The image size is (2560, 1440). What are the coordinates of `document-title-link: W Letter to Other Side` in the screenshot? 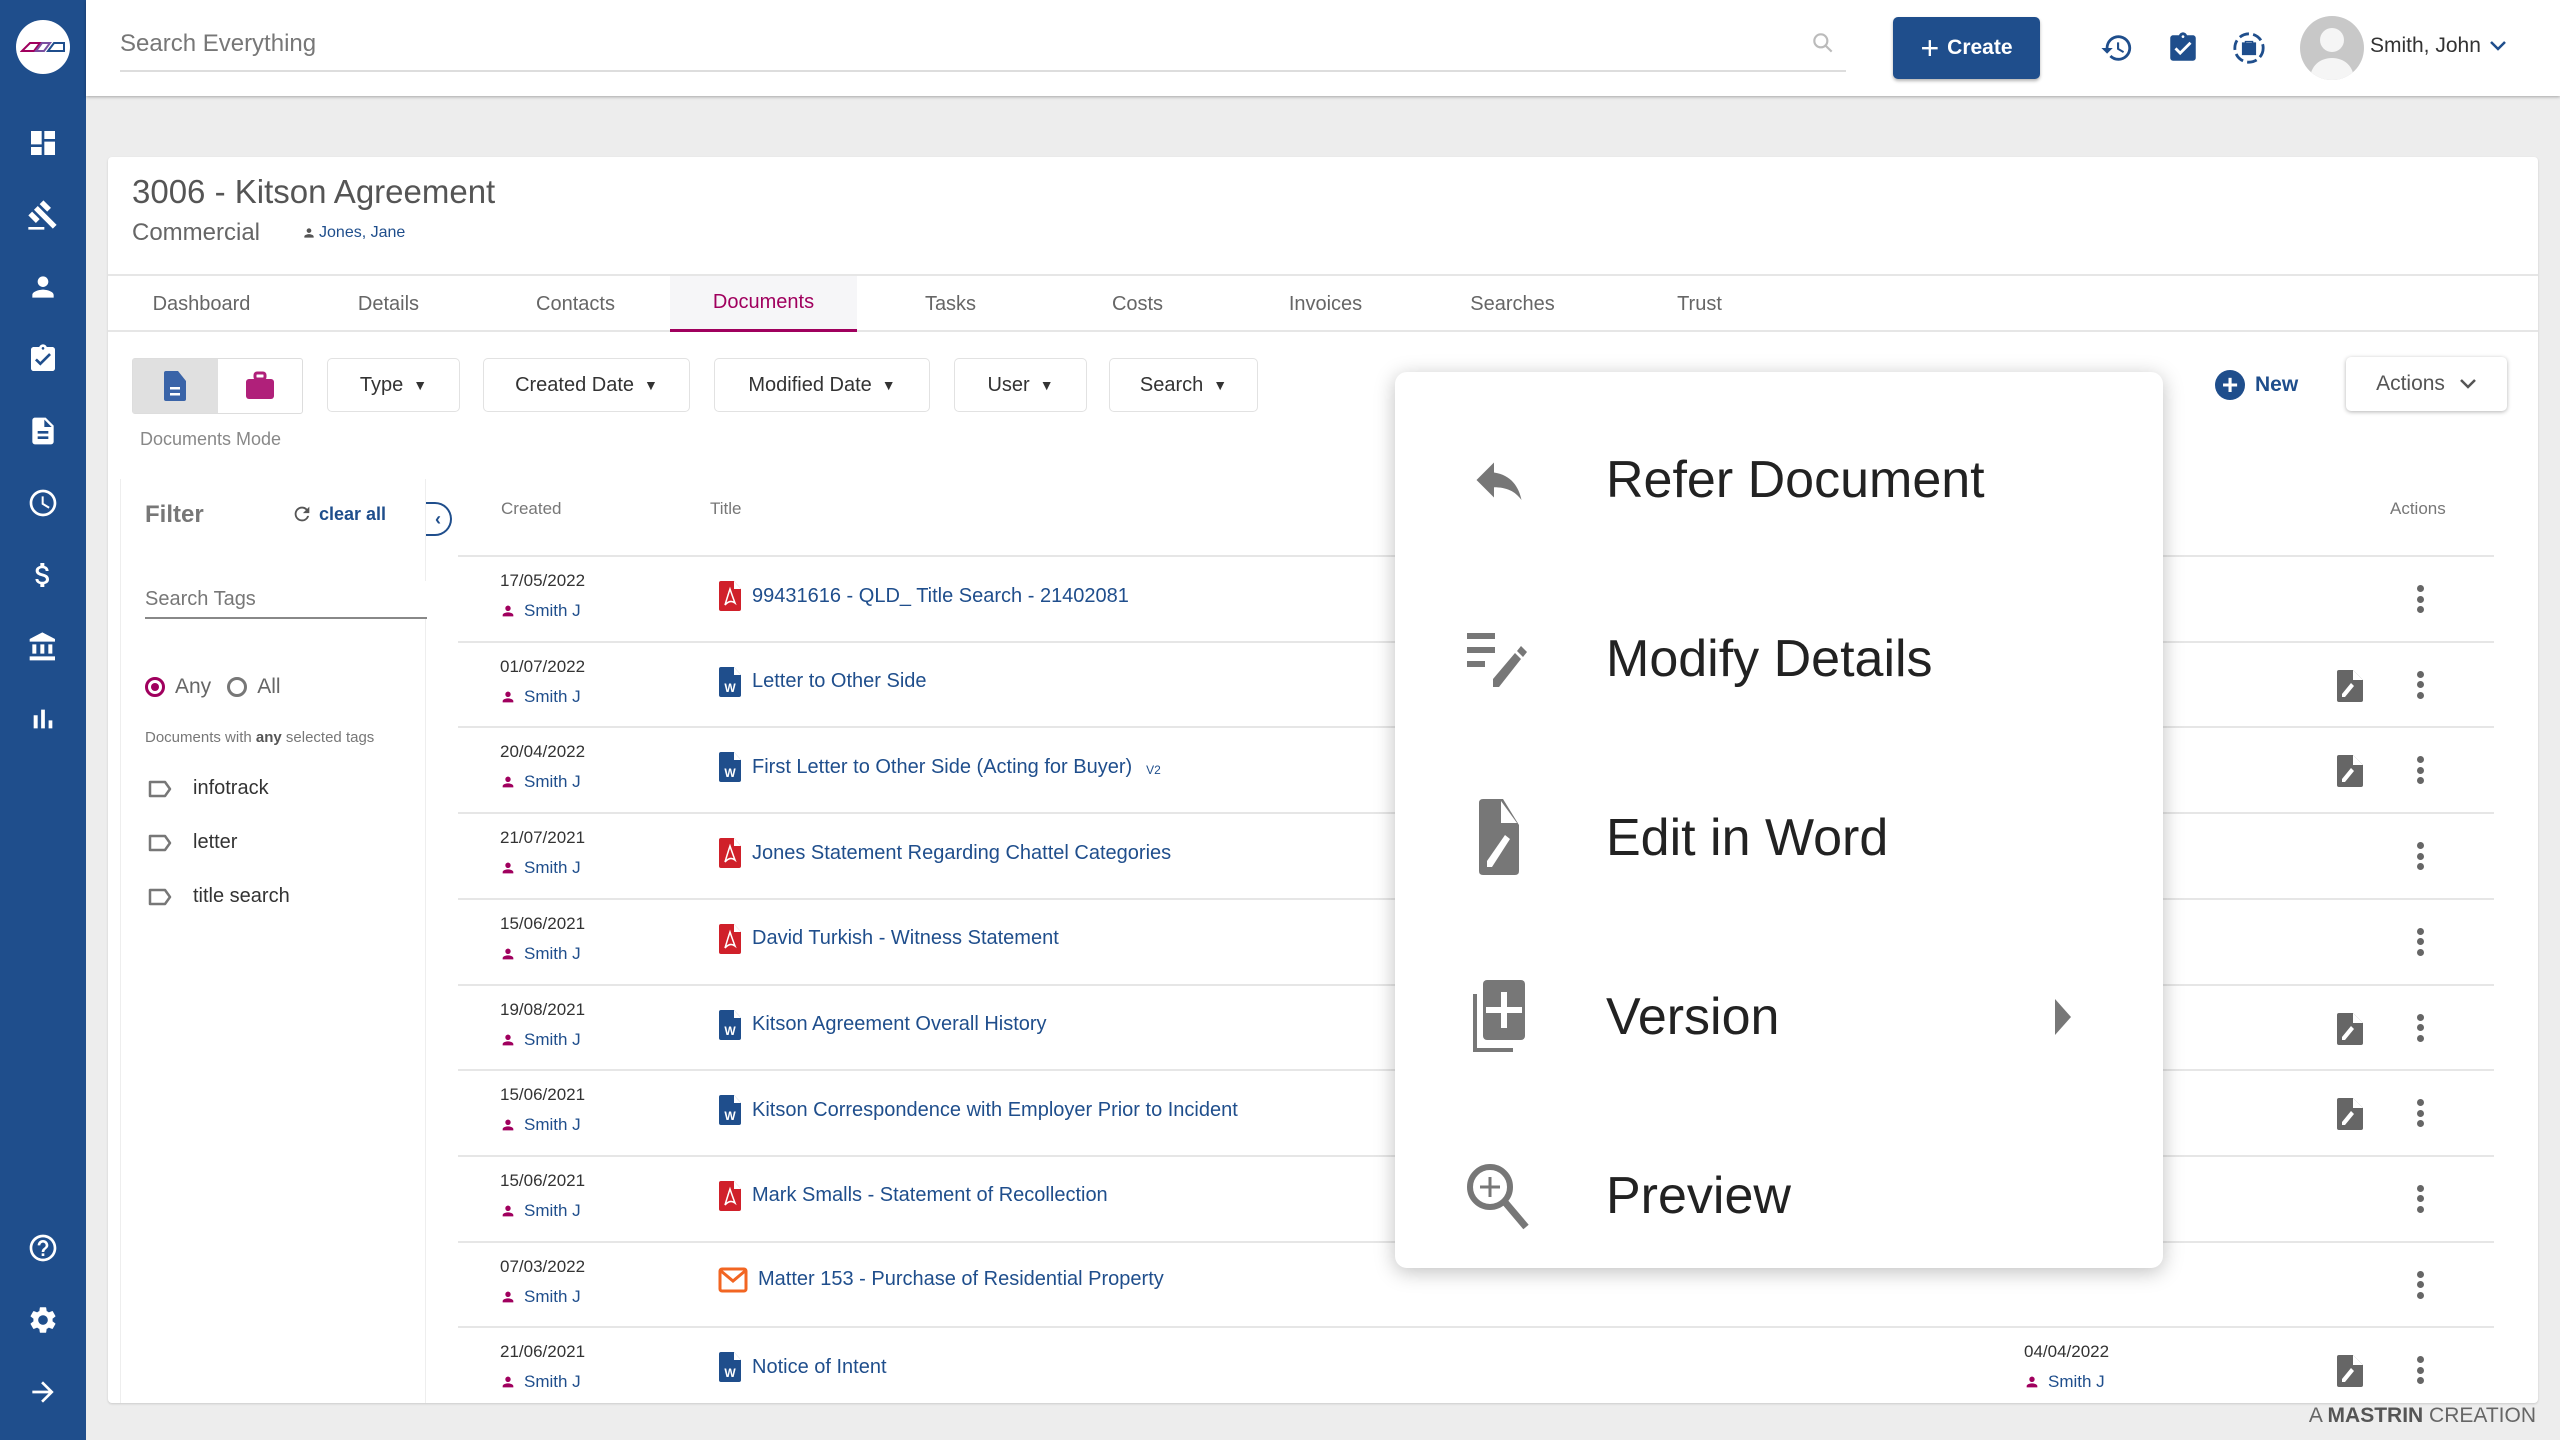 It's located at (822, 681).